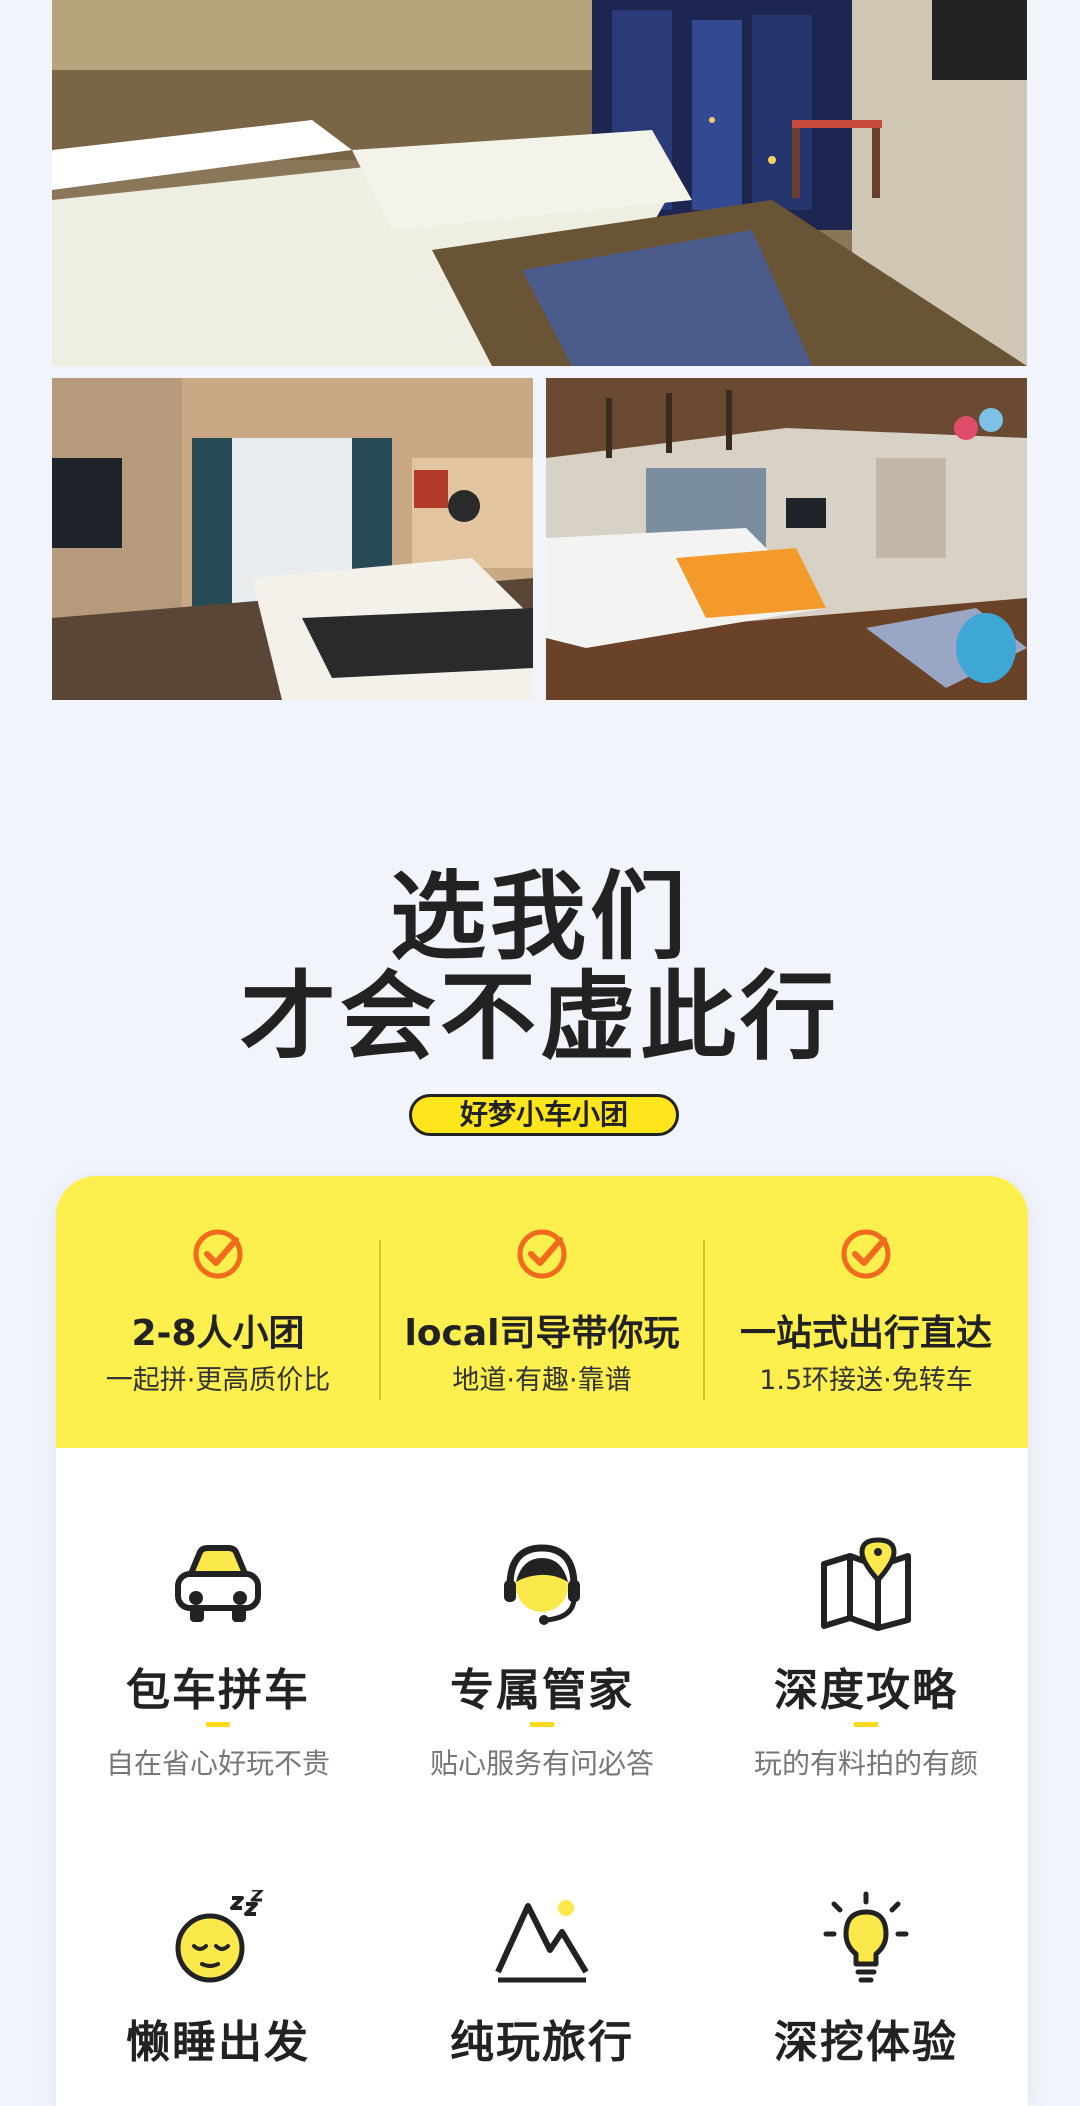  What do you see at coordinates (866, 2042) in the screenshot?
I see `service-title: 深挖体验` at bounding box center [866, 2042].